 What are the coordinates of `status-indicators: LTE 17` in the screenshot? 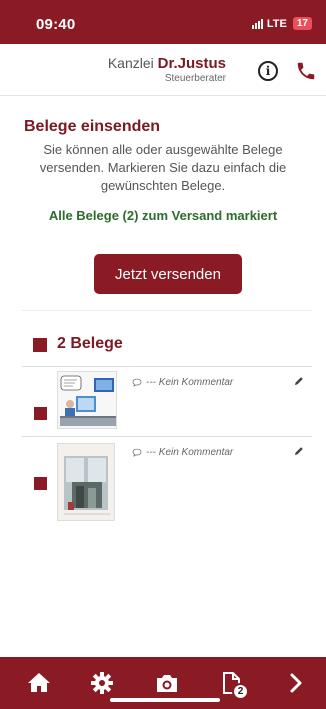 It's located at (281, 23).